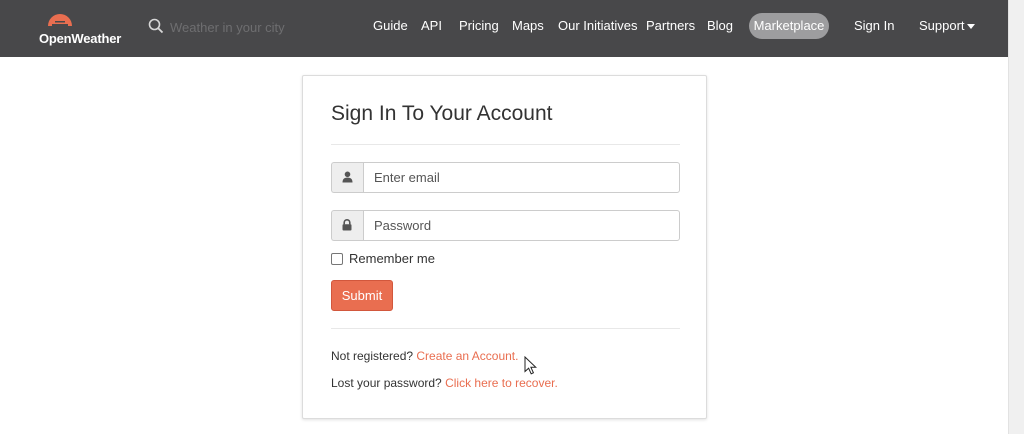  I want to click on remember-checkbox, so click(337, 259).